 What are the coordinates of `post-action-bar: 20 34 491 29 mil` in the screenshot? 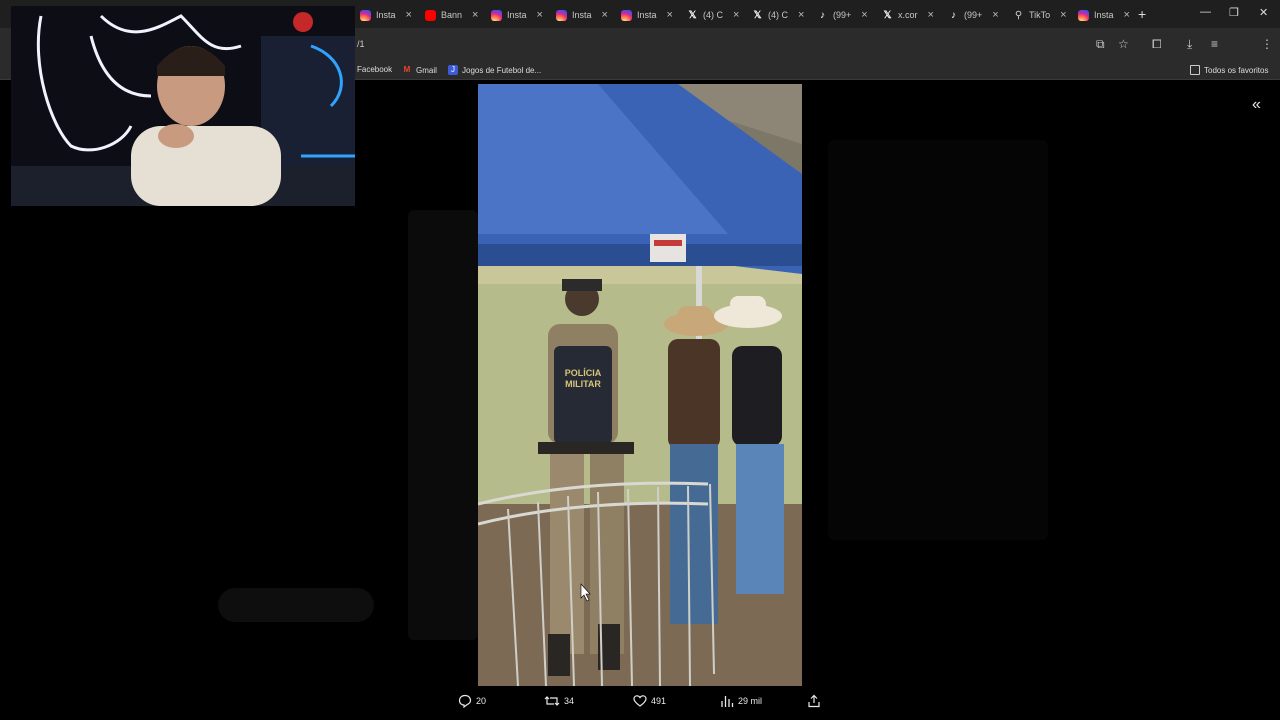 It's located at (640, 704).